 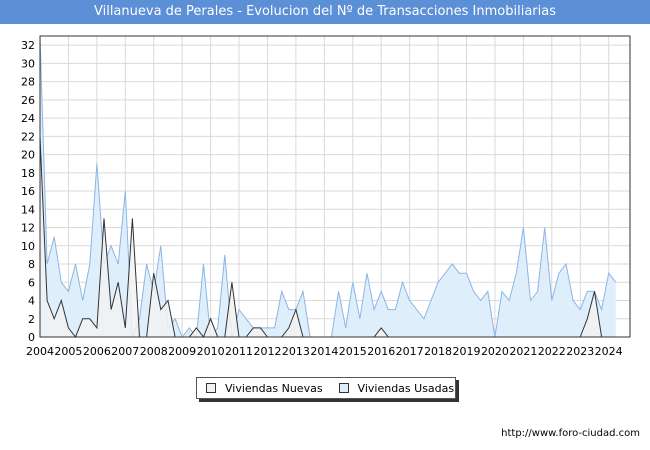 I want to click on legend-item-usadas: Viviendas Usadas, so click(x=396, y=388).